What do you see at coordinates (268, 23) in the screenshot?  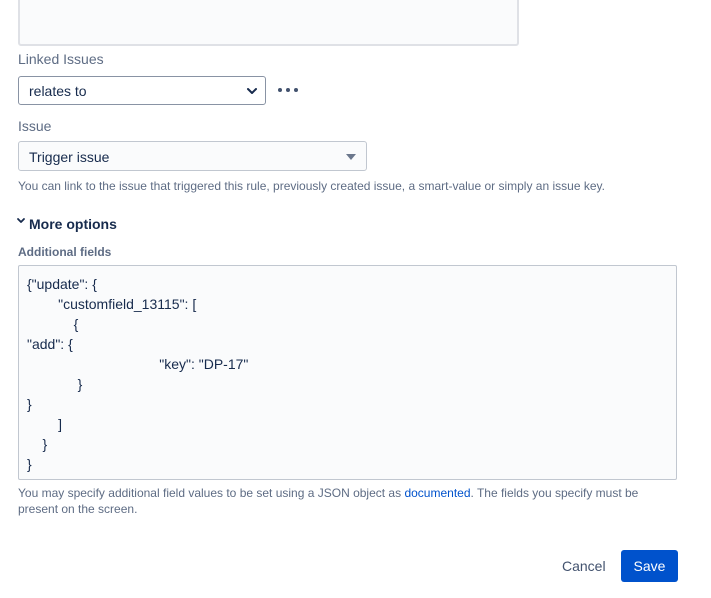 I see `previous-textarea` at bounding box center [268, 23].